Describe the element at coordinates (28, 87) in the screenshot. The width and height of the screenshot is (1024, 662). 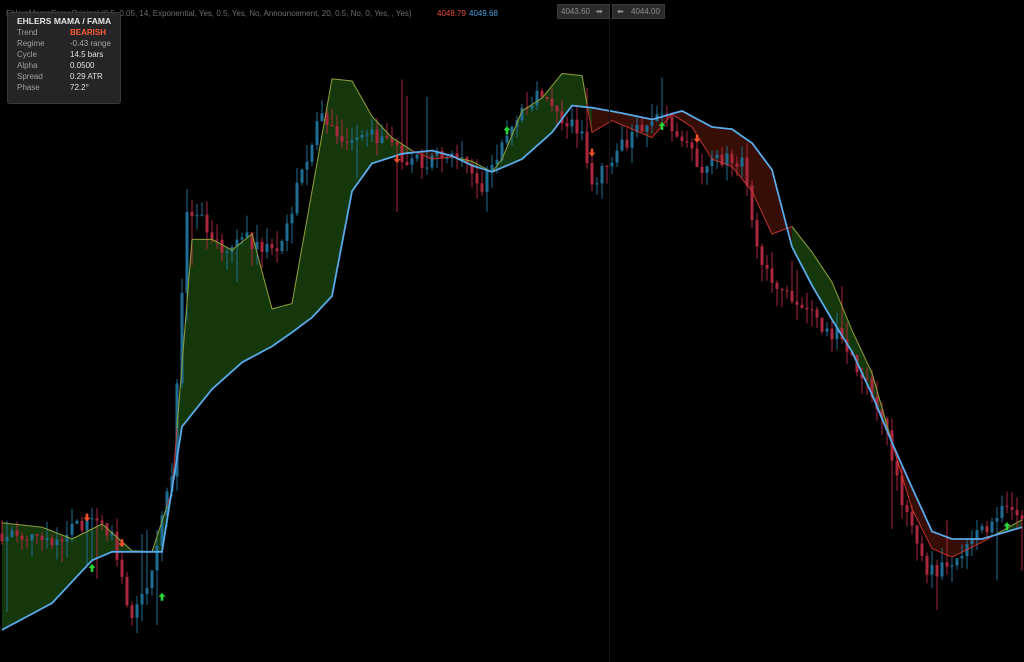
I see `info-label: Phase` at that location.